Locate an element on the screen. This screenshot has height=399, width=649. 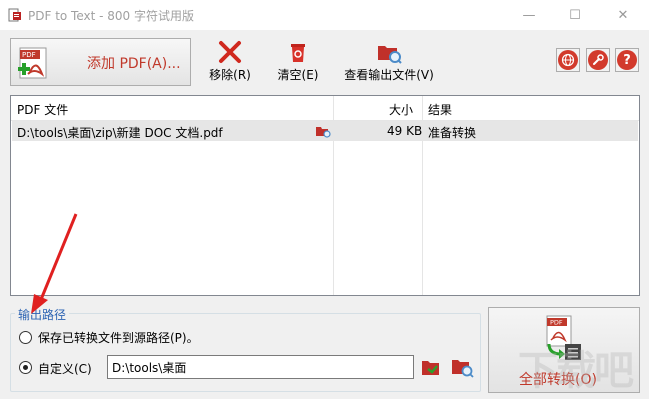
remove-button: 移除(R) is located at coordinates (230, 61).